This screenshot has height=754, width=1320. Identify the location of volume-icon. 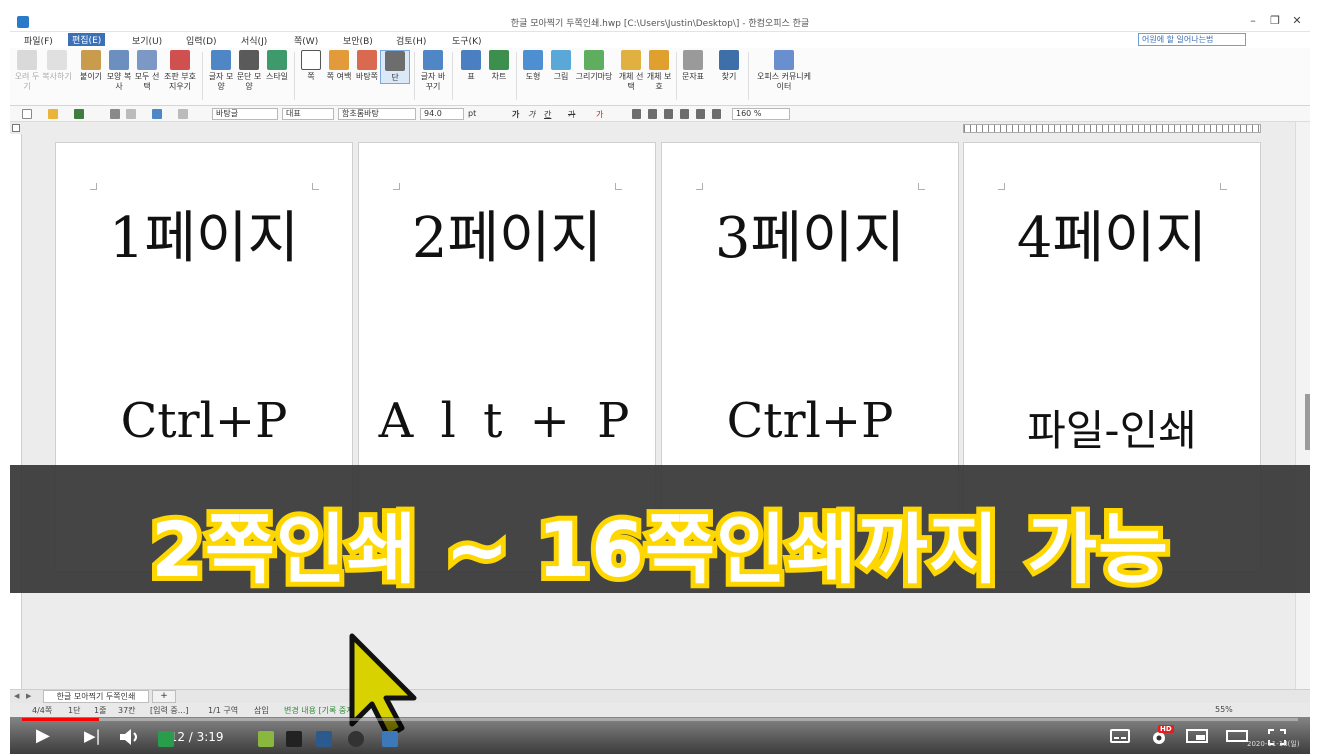
(130, 737).